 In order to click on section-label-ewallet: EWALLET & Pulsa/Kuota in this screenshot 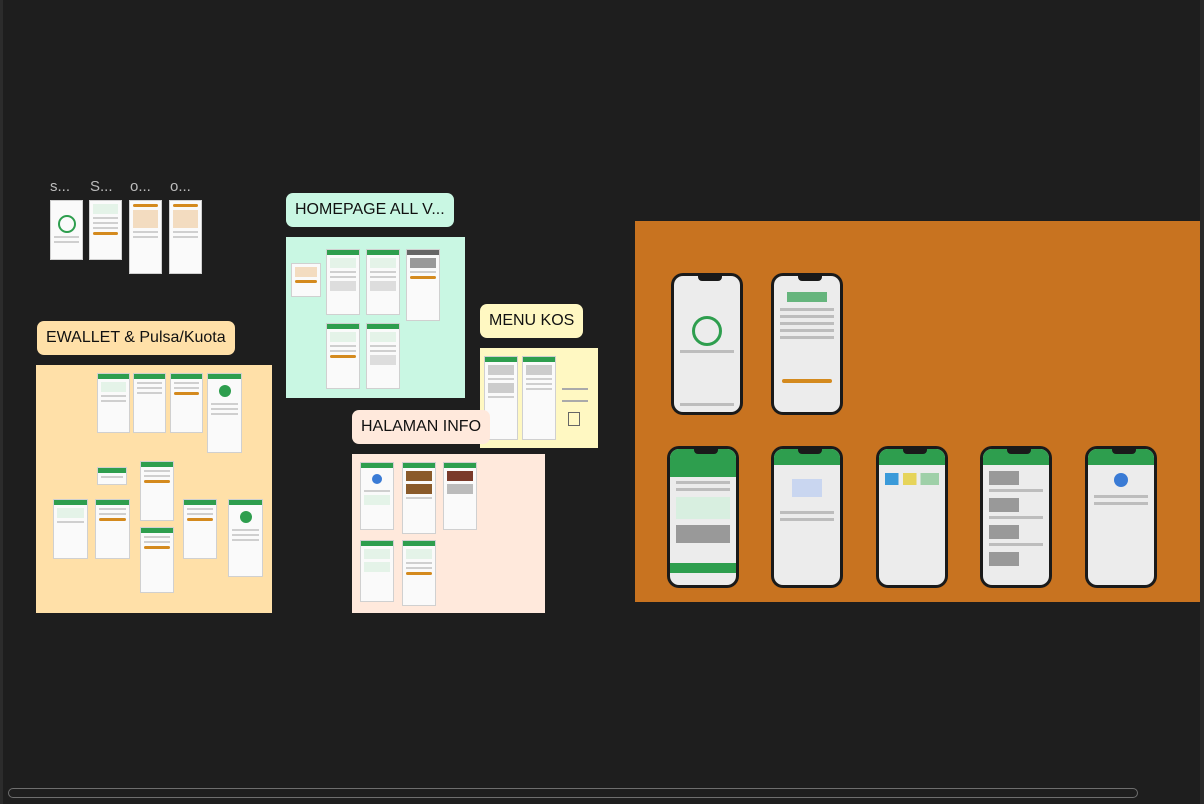, I will do `click(136, 338)`.